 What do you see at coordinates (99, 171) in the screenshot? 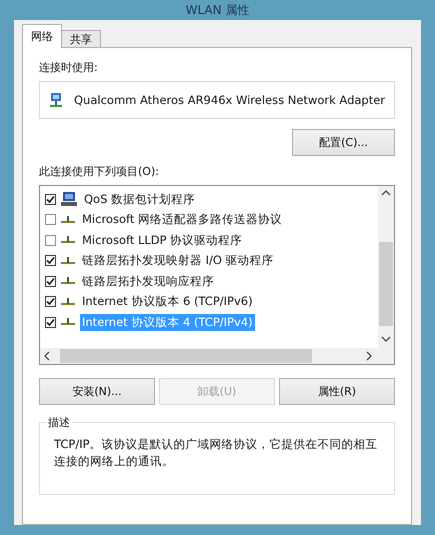
I see `section-label: 此连接使用下列项目(O):` at bounding box center [99, 171].